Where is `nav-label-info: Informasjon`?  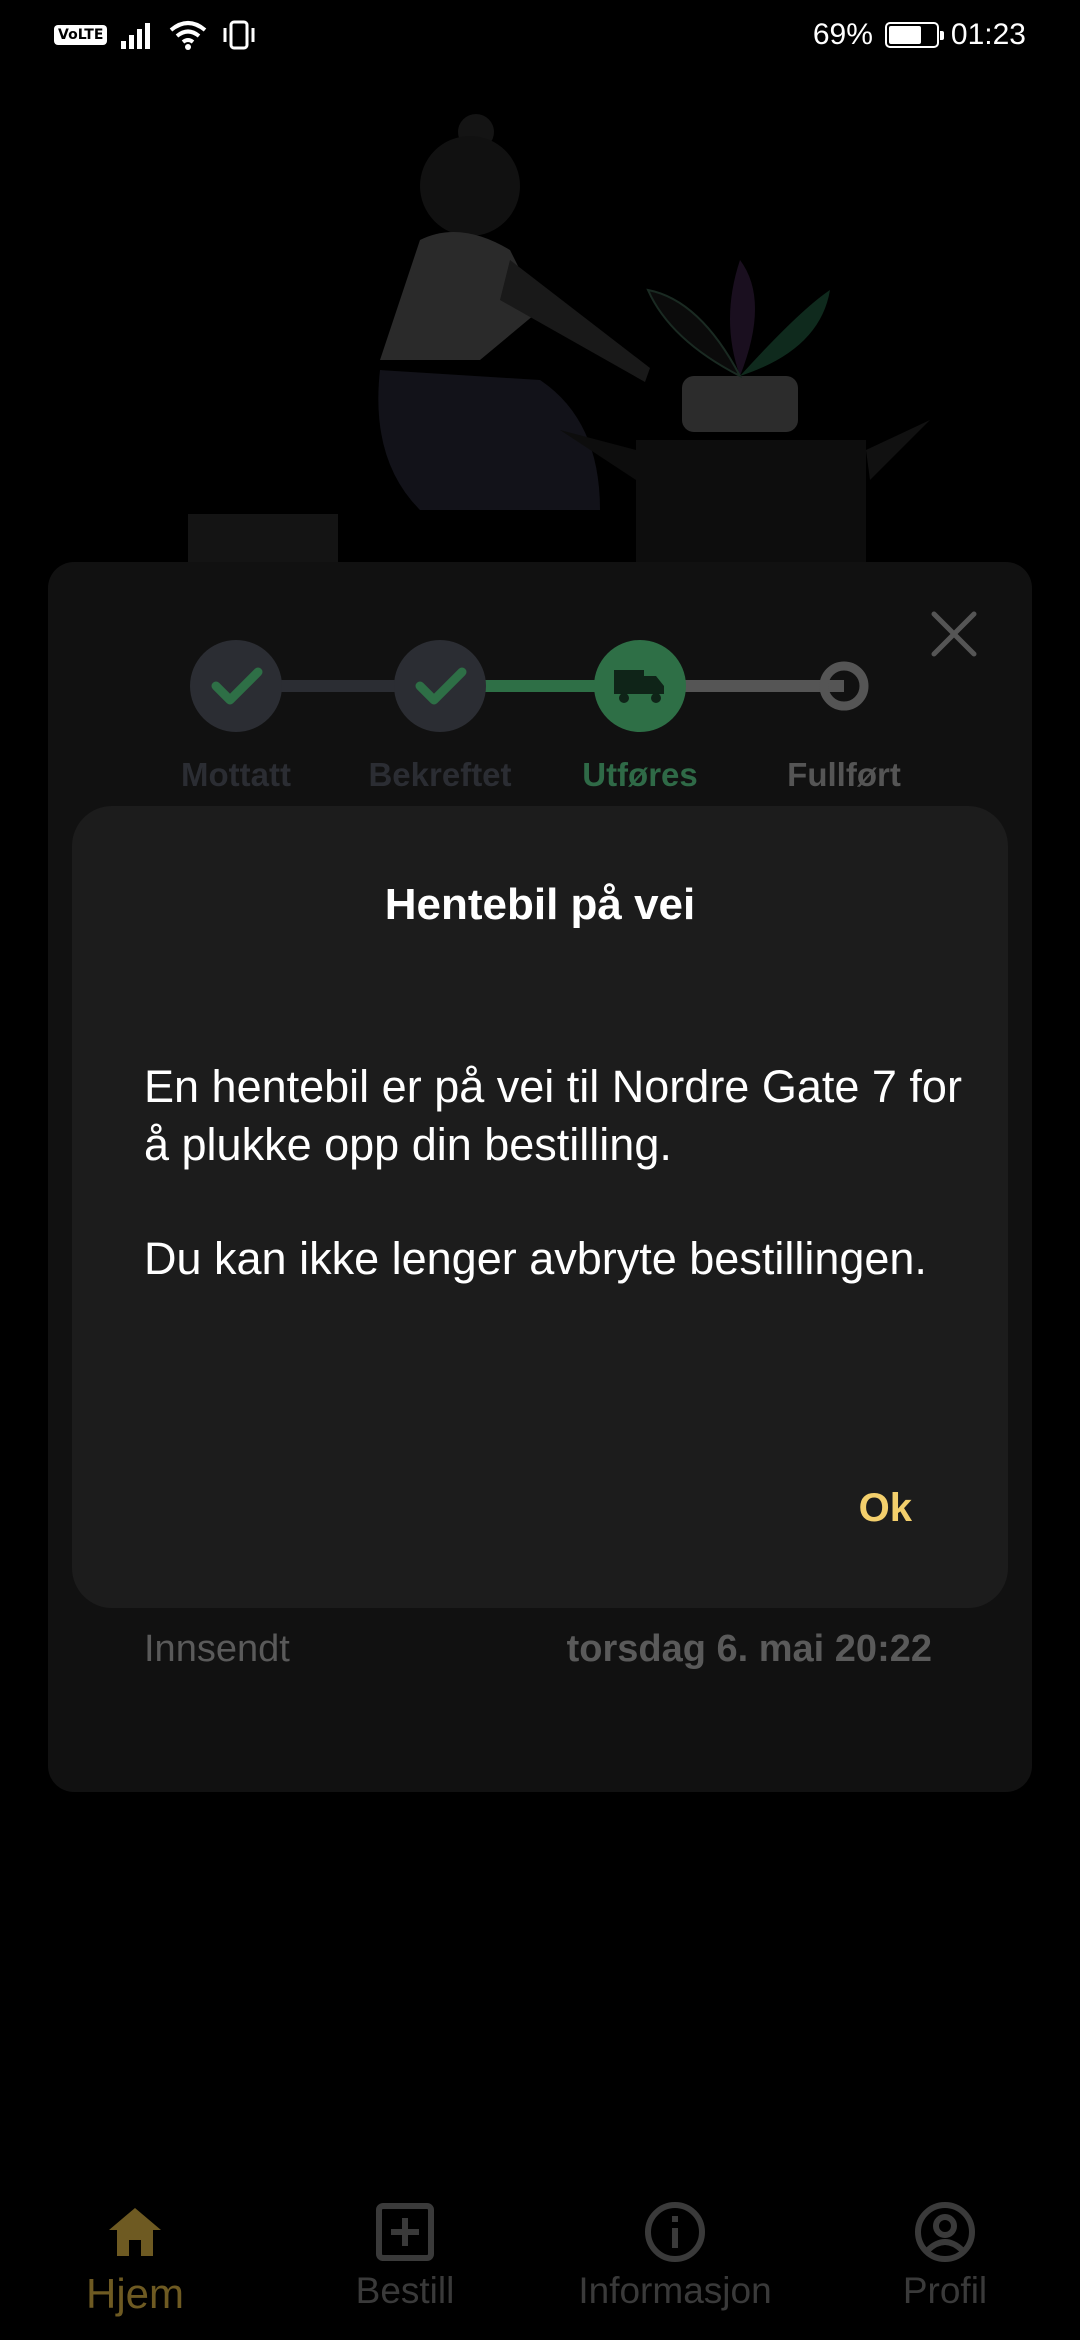
nav-label-info: Informasjon is located at coordinates (675, 2290).